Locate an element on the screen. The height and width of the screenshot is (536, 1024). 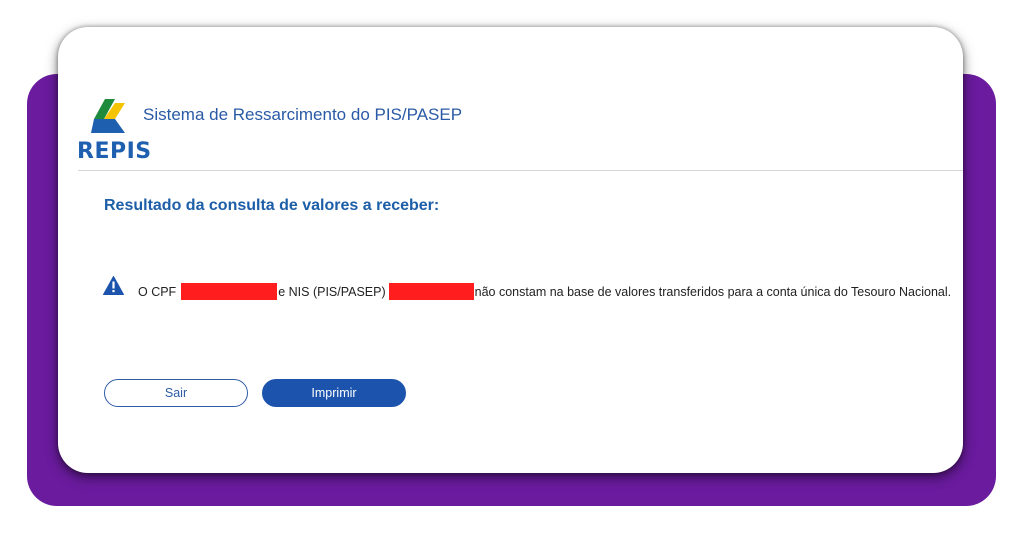
warning-icon is located at coordinates (113, 285).